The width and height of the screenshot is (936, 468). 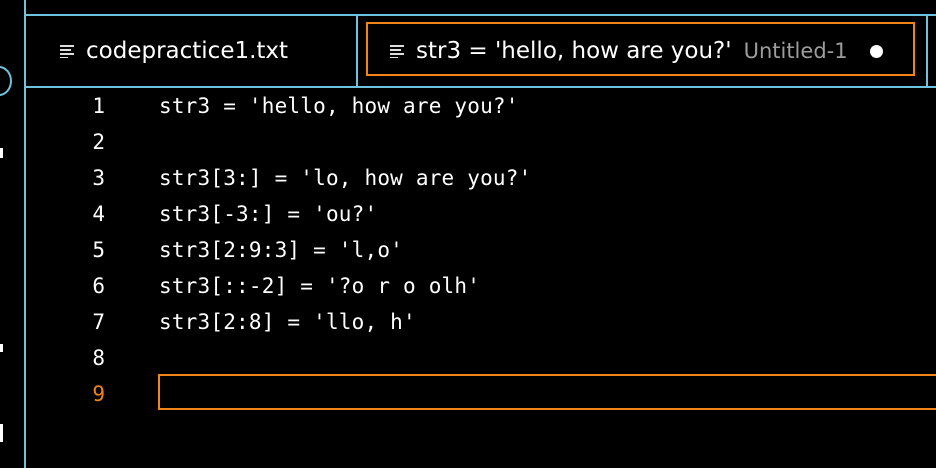 What do you see at coordinates (98, 142) in the screenshot?
I see `line-number: 2` at bounding box center [98, 142].